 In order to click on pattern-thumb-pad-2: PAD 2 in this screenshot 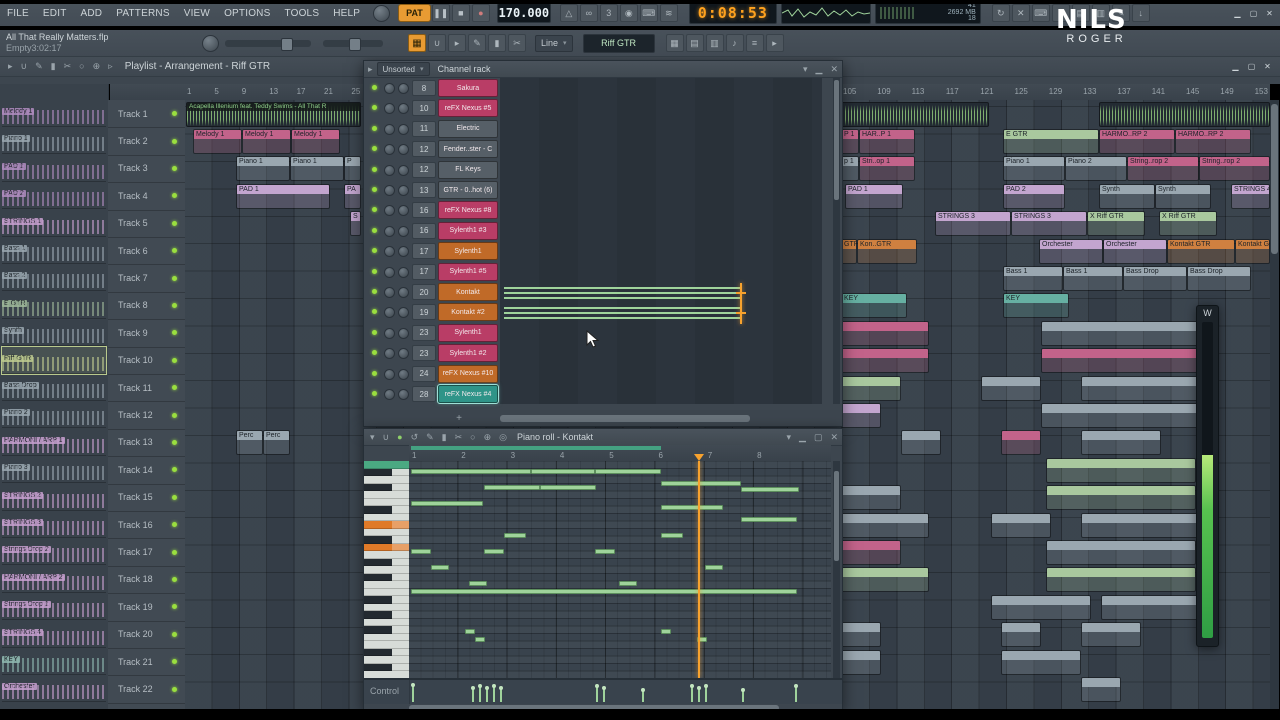, I will do `click(54, 196)`.